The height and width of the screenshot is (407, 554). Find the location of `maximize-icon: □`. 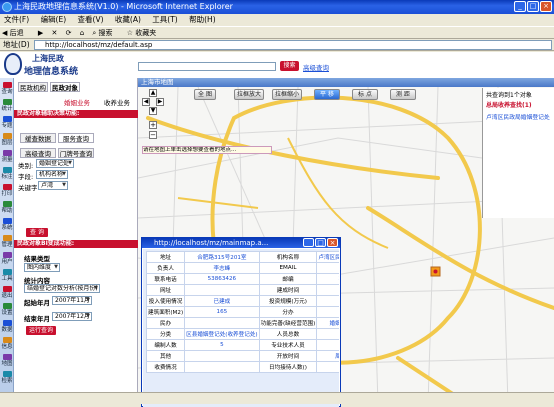

maximize-icon: □ is located at coordinates (533, 6).